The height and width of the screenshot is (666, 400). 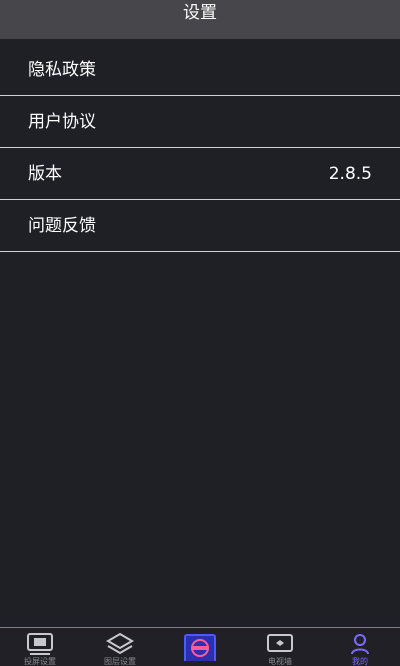 I want to click on settings-row-label: 版本, so click(x=45, y=174).